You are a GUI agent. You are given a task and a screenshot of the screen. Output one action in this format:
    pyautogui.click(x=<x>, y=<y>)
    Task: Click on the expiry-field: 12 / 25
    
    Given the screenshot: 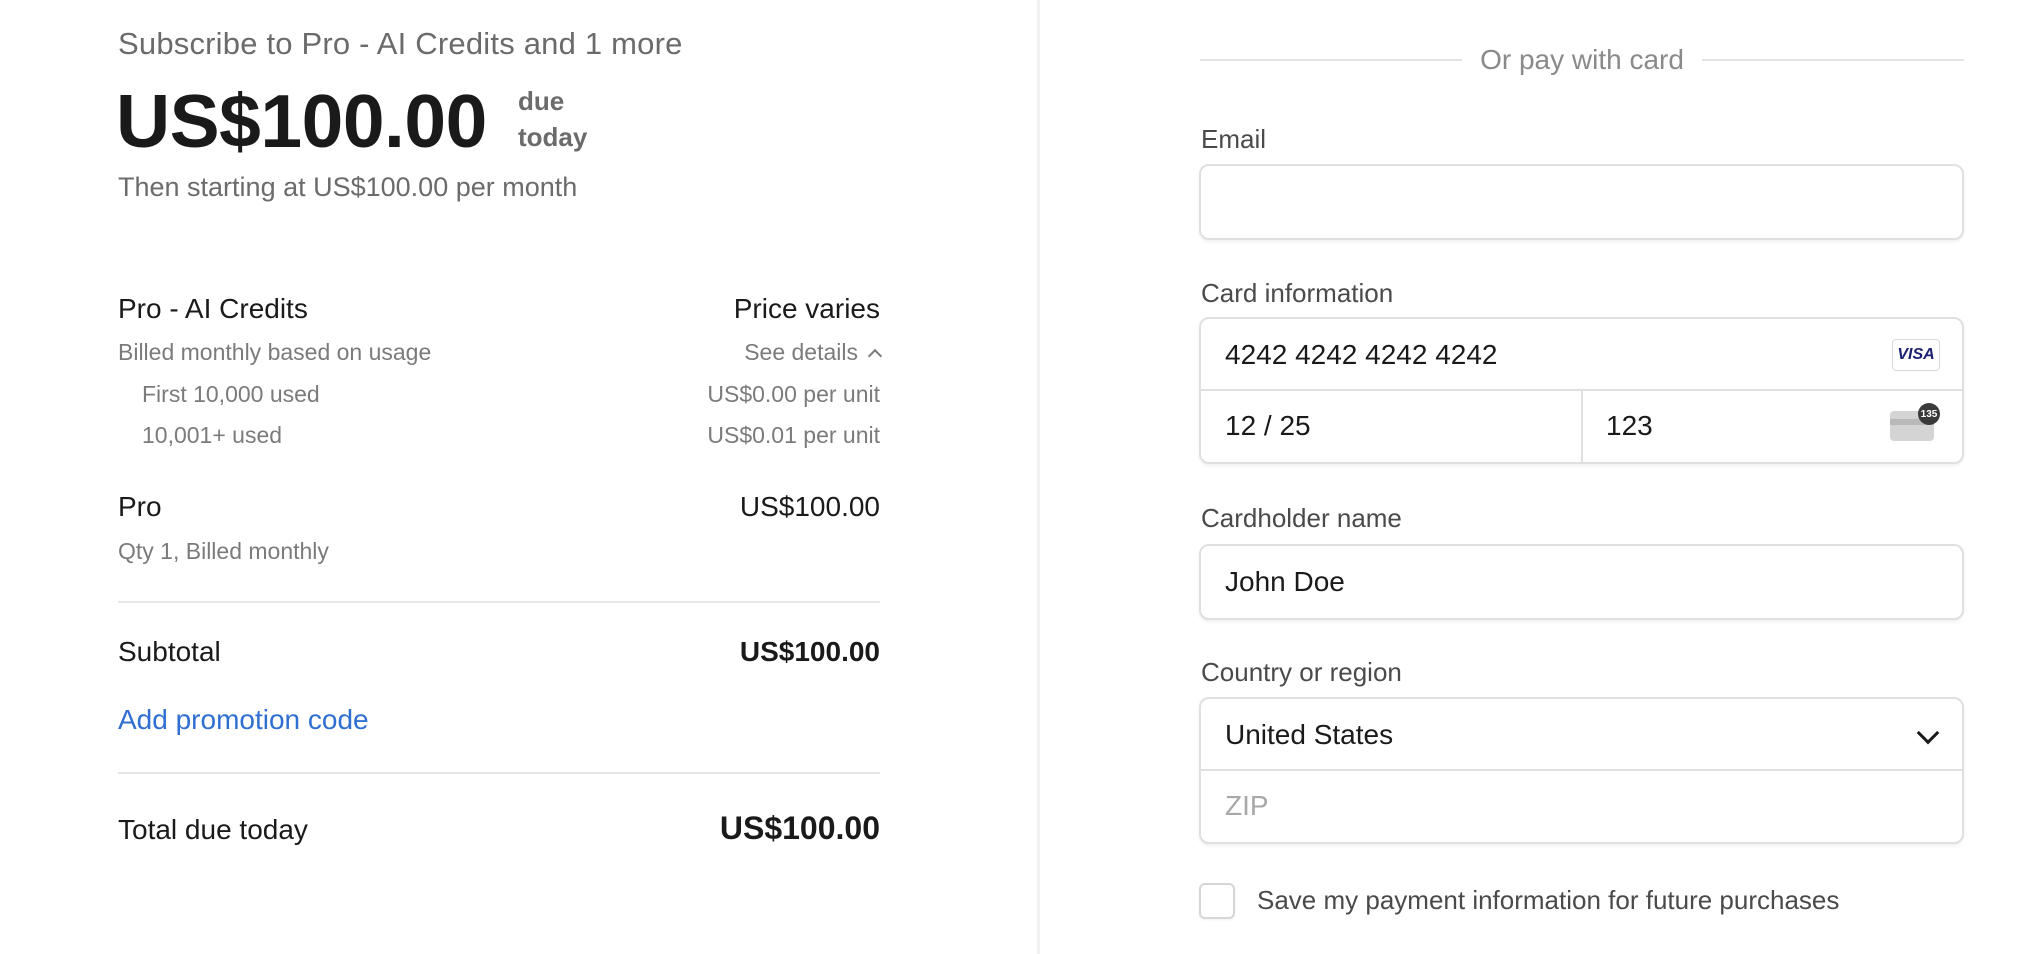 What is the action you would take?
    pyautogui.click(x=1268, y=426)
    